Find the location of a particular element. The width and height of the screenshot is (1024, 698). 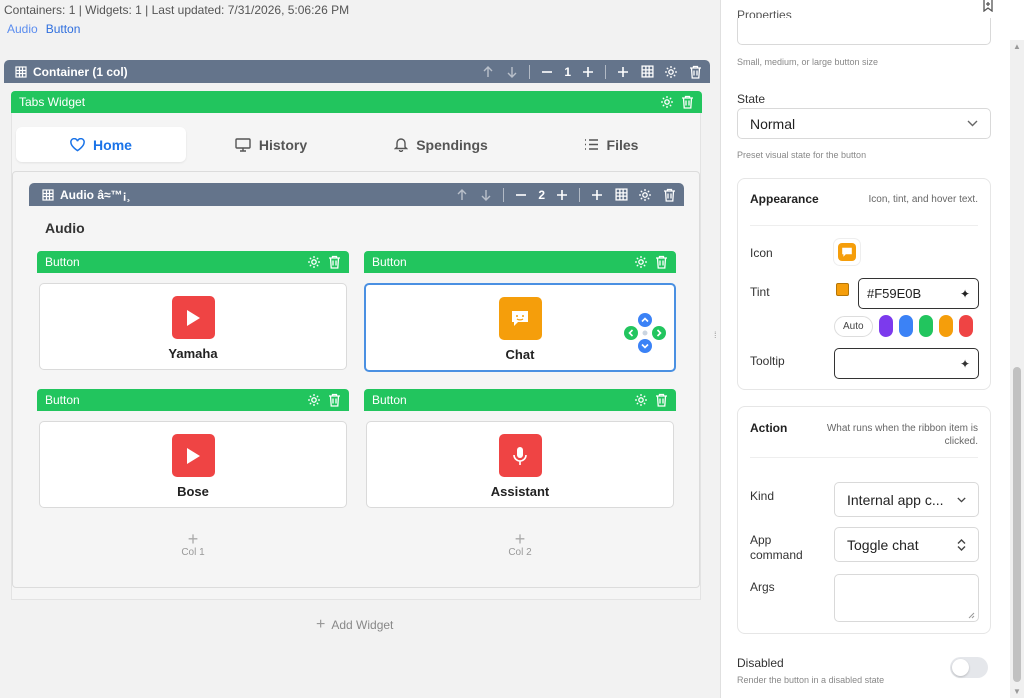

button-label: Yamaha is located at coordinates (193, 353).